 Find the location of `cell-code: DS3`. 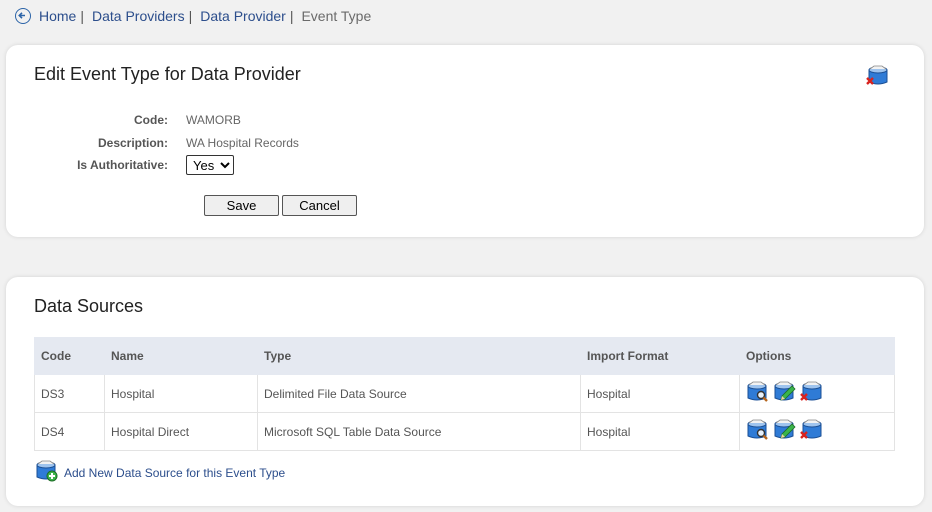

cell-code: DS3 is located at coordinates (69, 393).